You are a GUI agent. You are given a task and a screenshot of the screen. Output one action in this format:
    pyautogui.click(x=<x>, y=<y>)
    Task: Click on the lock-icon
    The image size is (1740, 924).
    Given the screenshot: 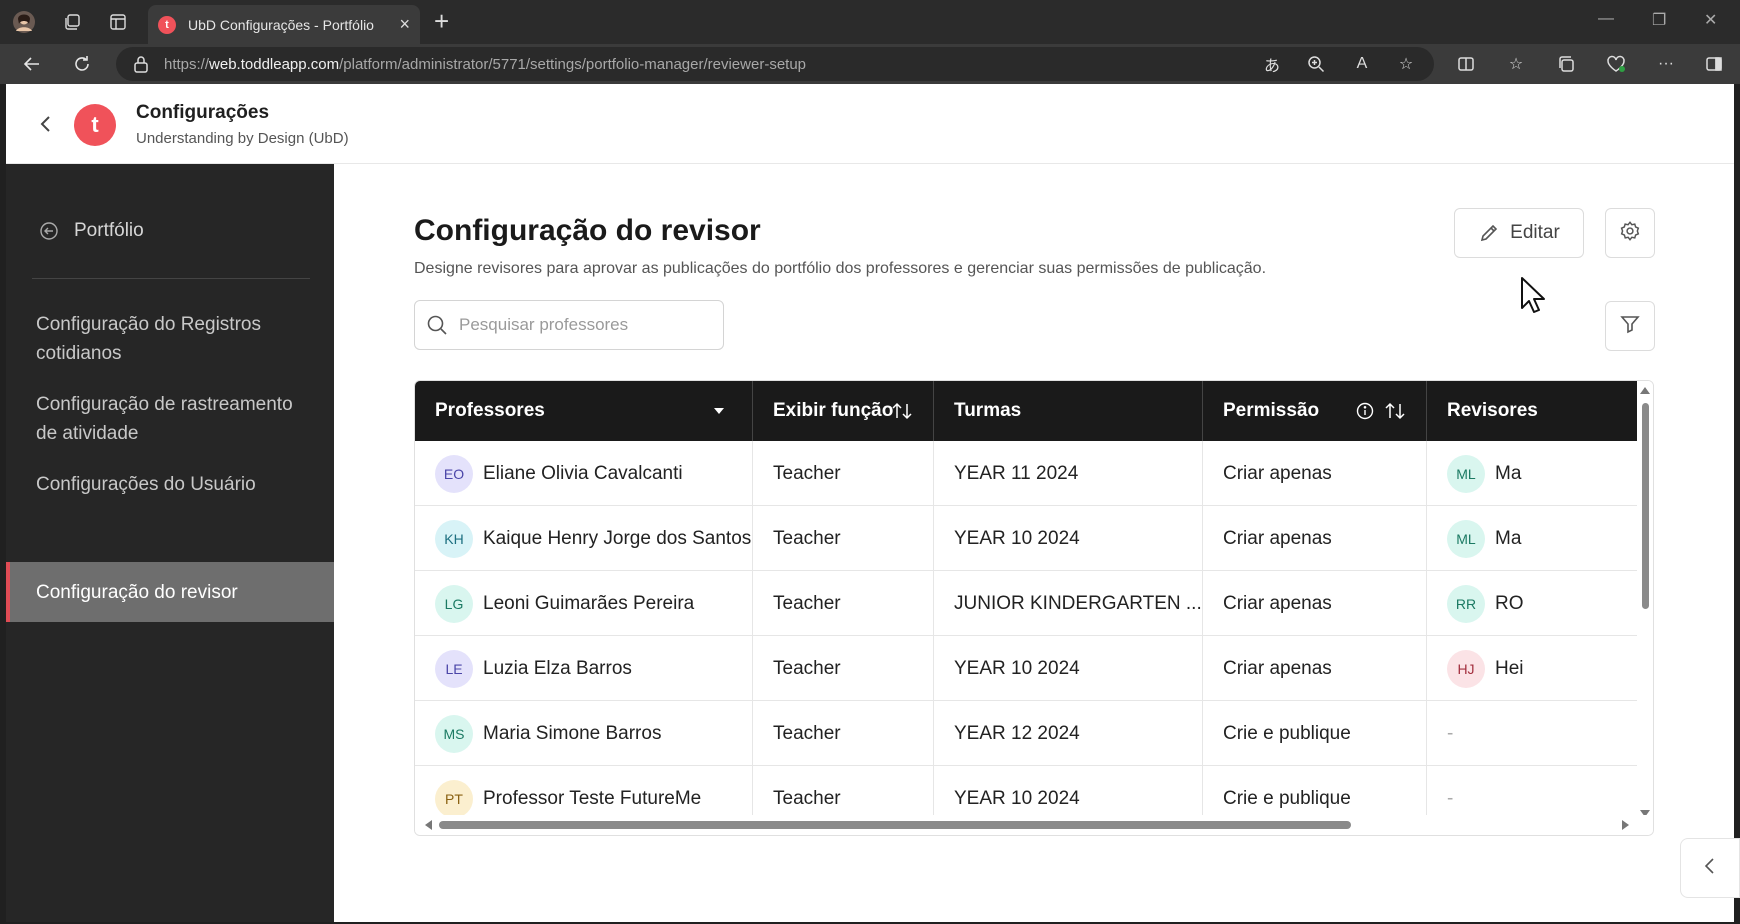 What is the action you would take?
    pyautogui.click(x=141, y=64)
    